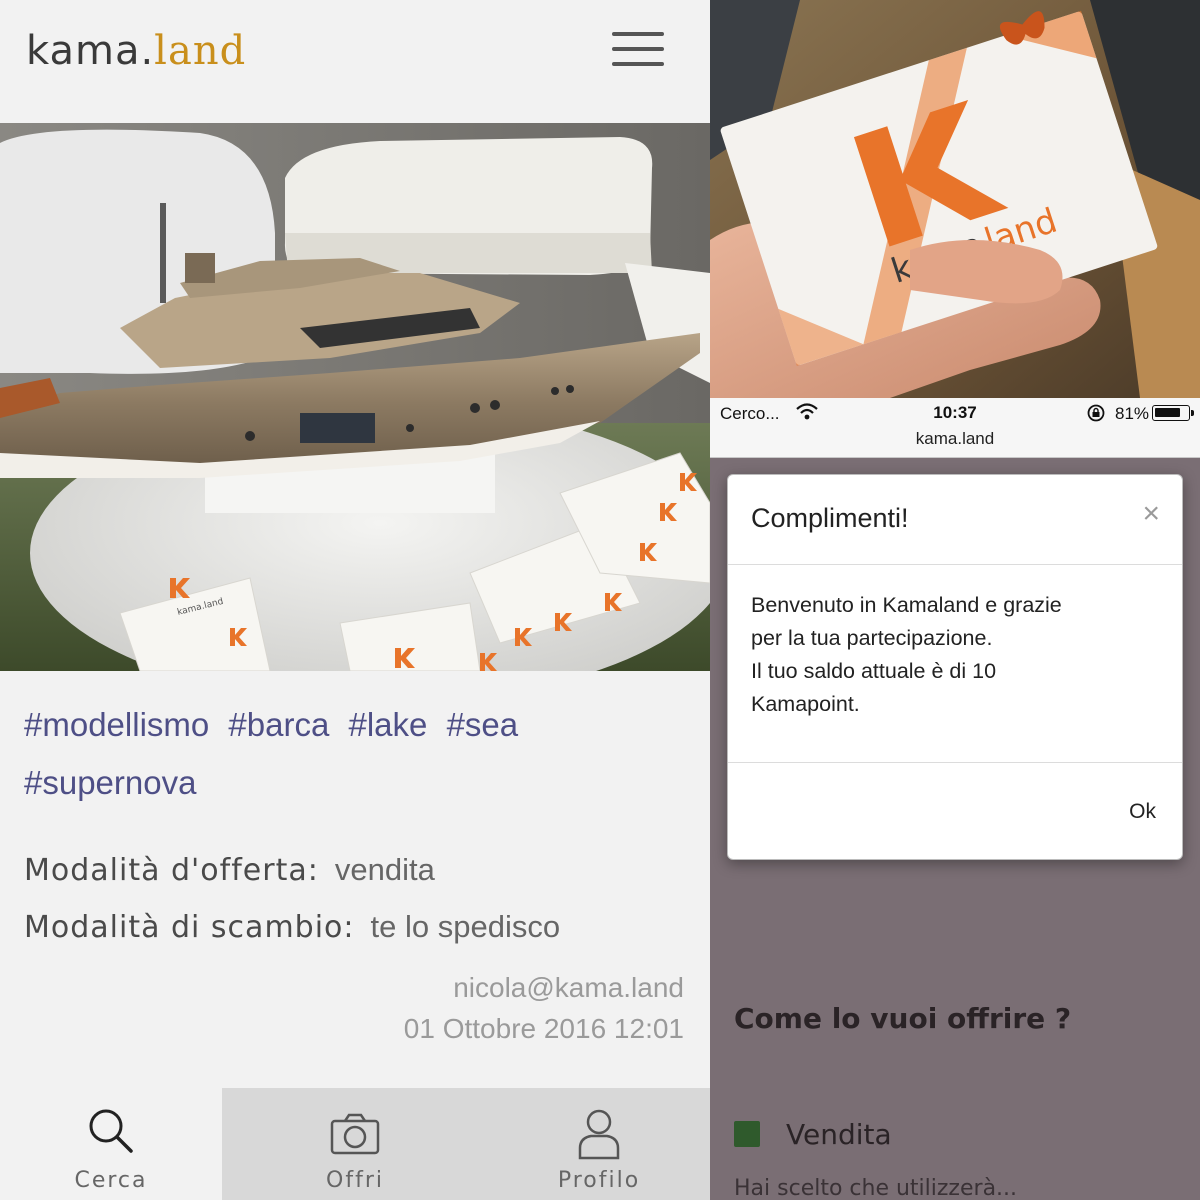 This screenshot has width=1200, height=1200. I want to click on tag-link: #barca, so click(278, 724).